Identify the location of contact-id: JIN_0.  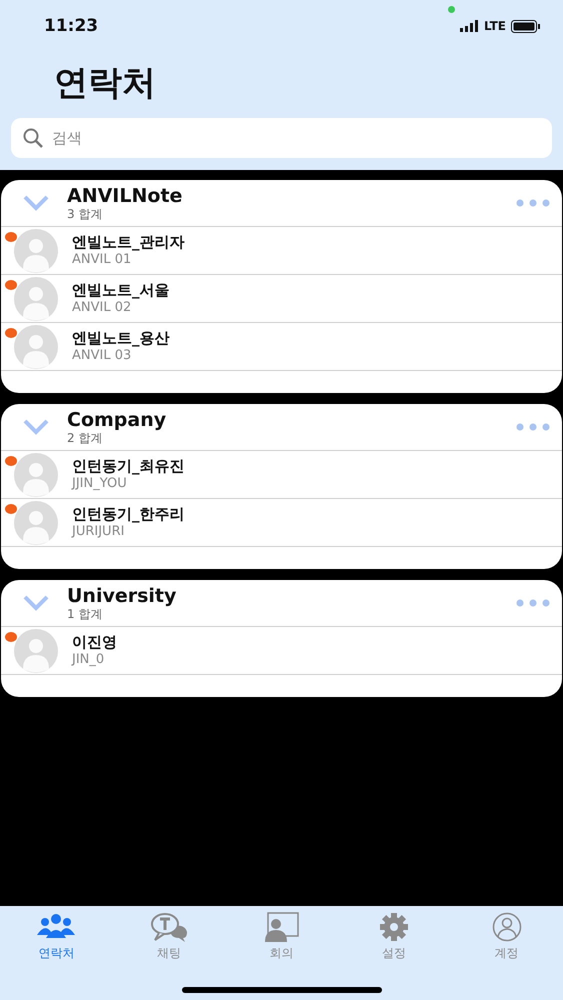
(89, 660).